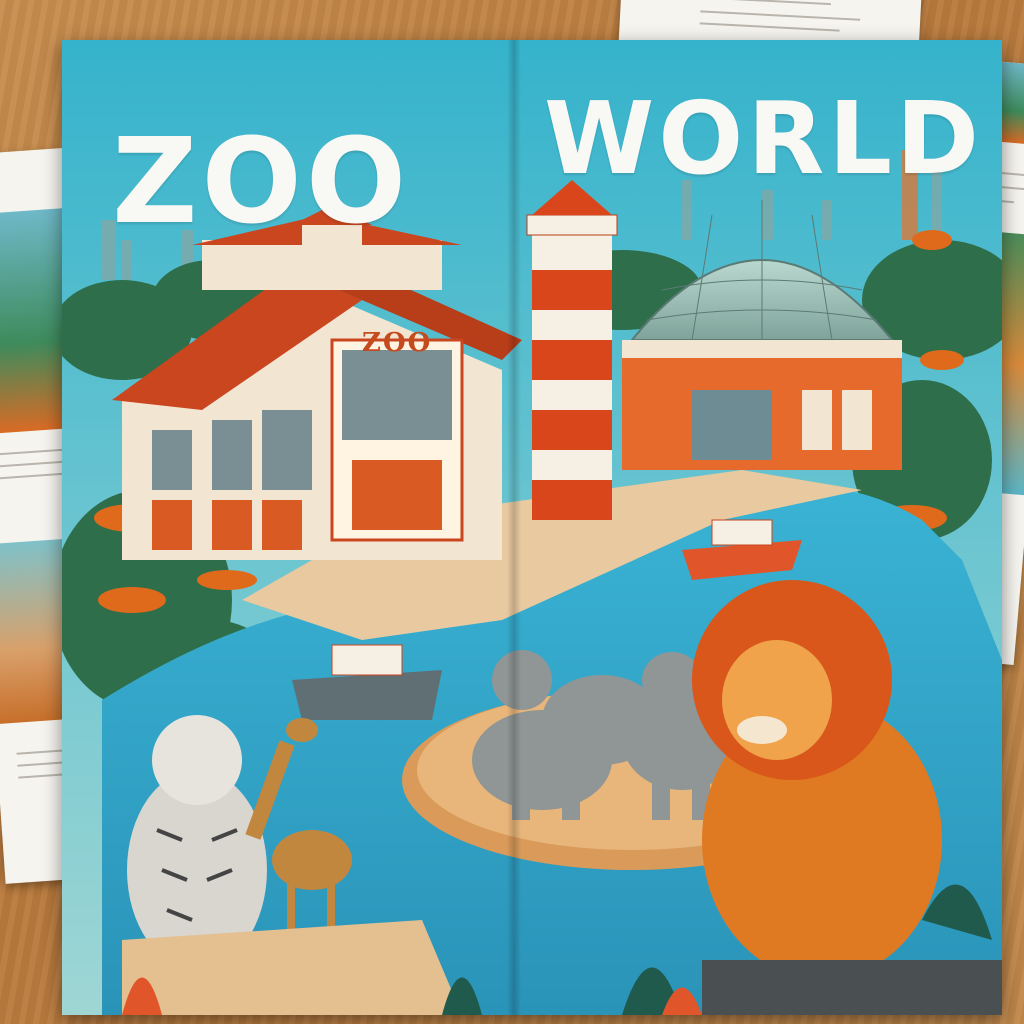  Describe the element at coordinates (572, 350) in the screenshot. I see `lighthouse` at that location.